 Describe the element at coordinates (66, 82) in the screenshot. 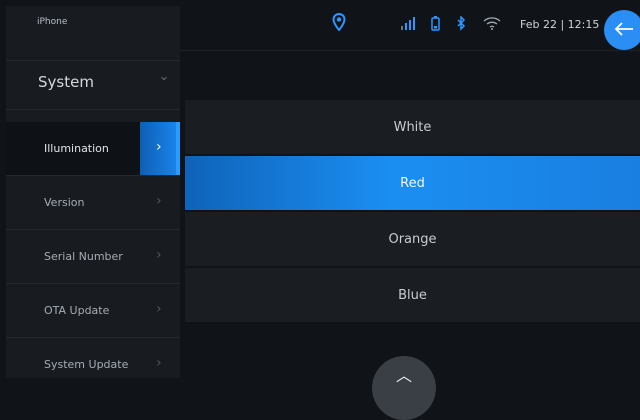

I see `section-label: System` at that location.